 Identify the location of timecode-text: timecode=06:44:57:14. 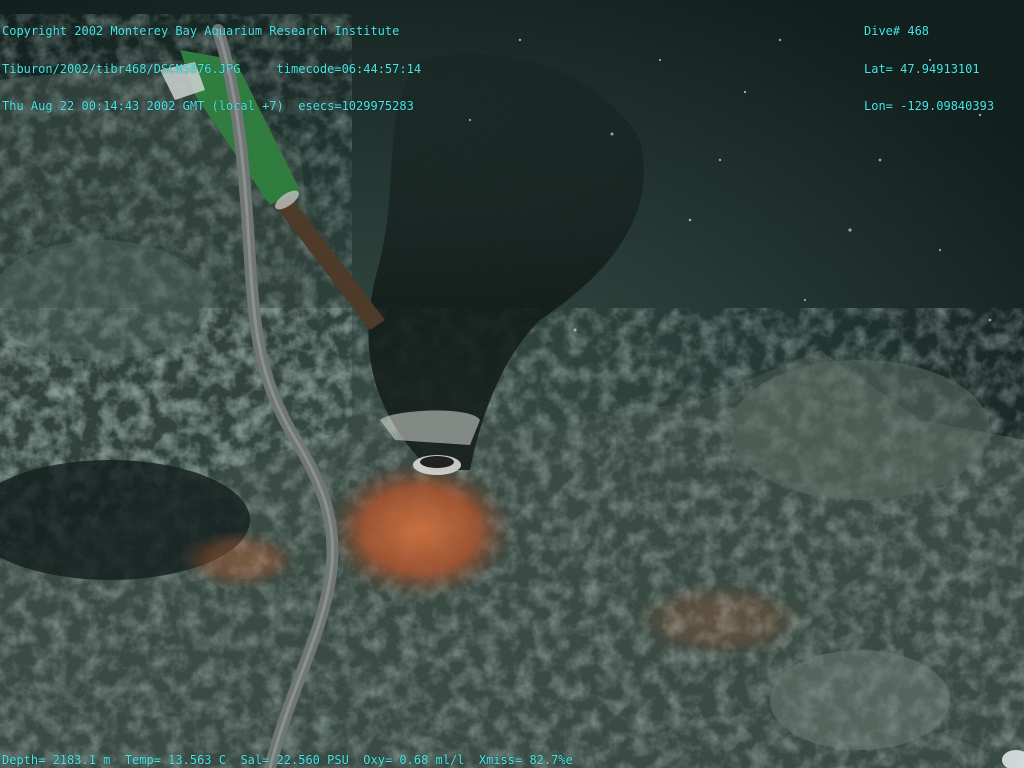
(349, 68).